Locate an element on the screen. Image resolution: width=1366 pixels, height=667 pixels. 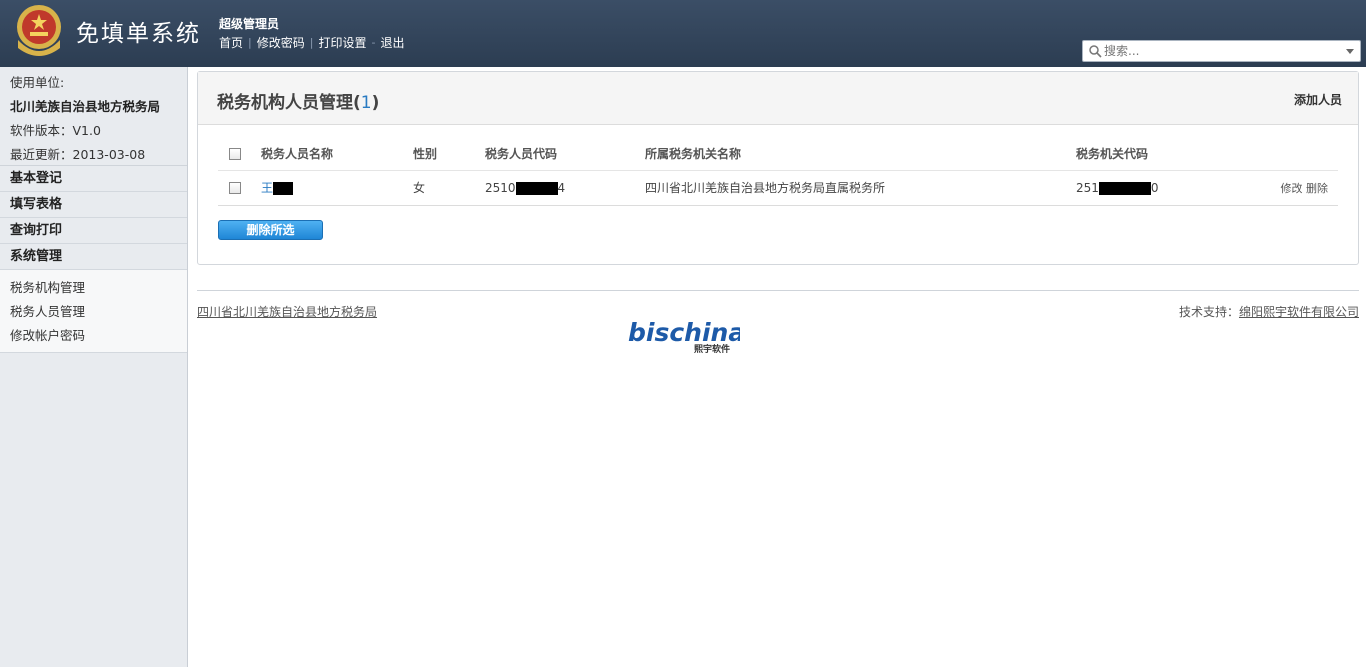
staff-code-suffix: 4 is located at coordinates (561, 187).